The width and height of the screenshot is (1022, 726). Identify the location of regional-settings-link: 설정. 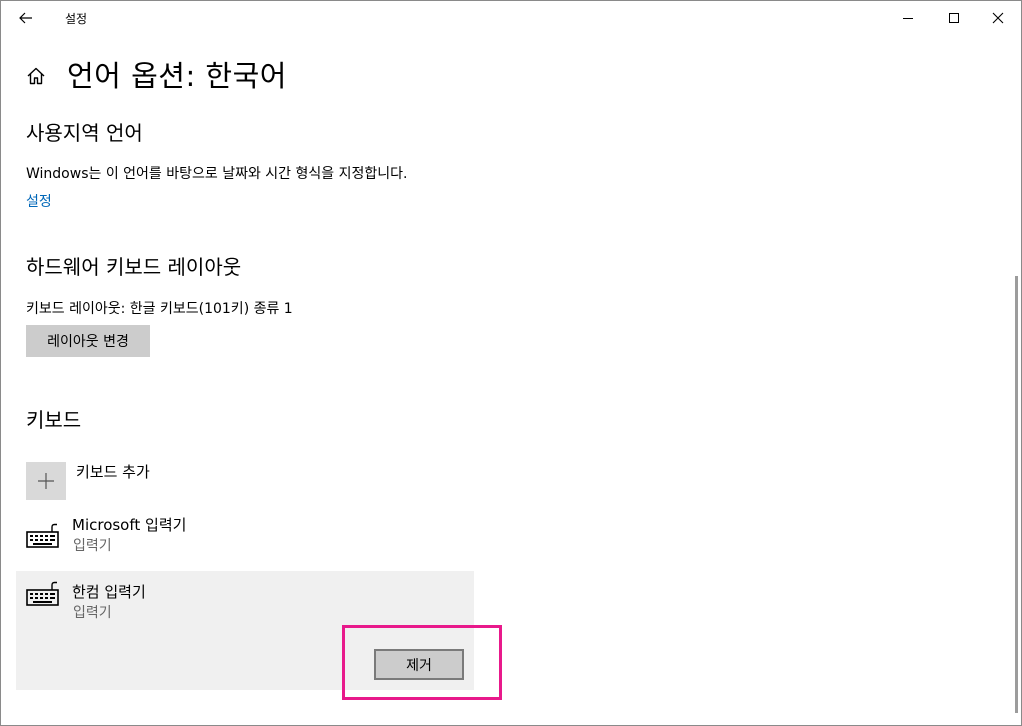
(39, 201).